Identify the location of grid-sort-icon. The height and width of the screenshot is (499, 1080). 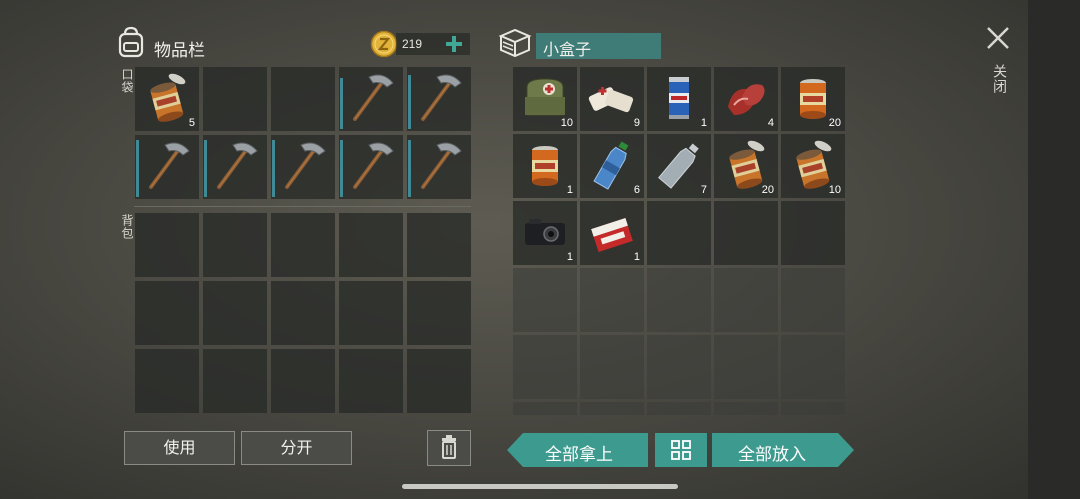
(681, 450).